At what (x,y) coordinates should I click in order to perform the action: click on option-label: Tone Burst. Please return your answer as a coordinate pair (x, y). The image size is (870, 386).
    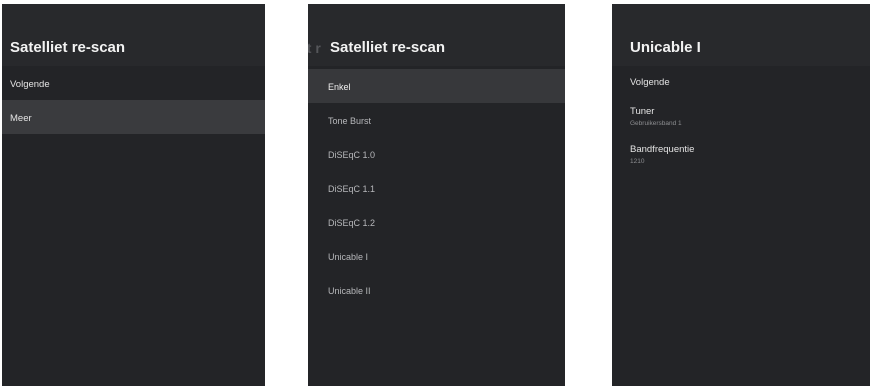
    Looking at the image, I should click on (350, 121).